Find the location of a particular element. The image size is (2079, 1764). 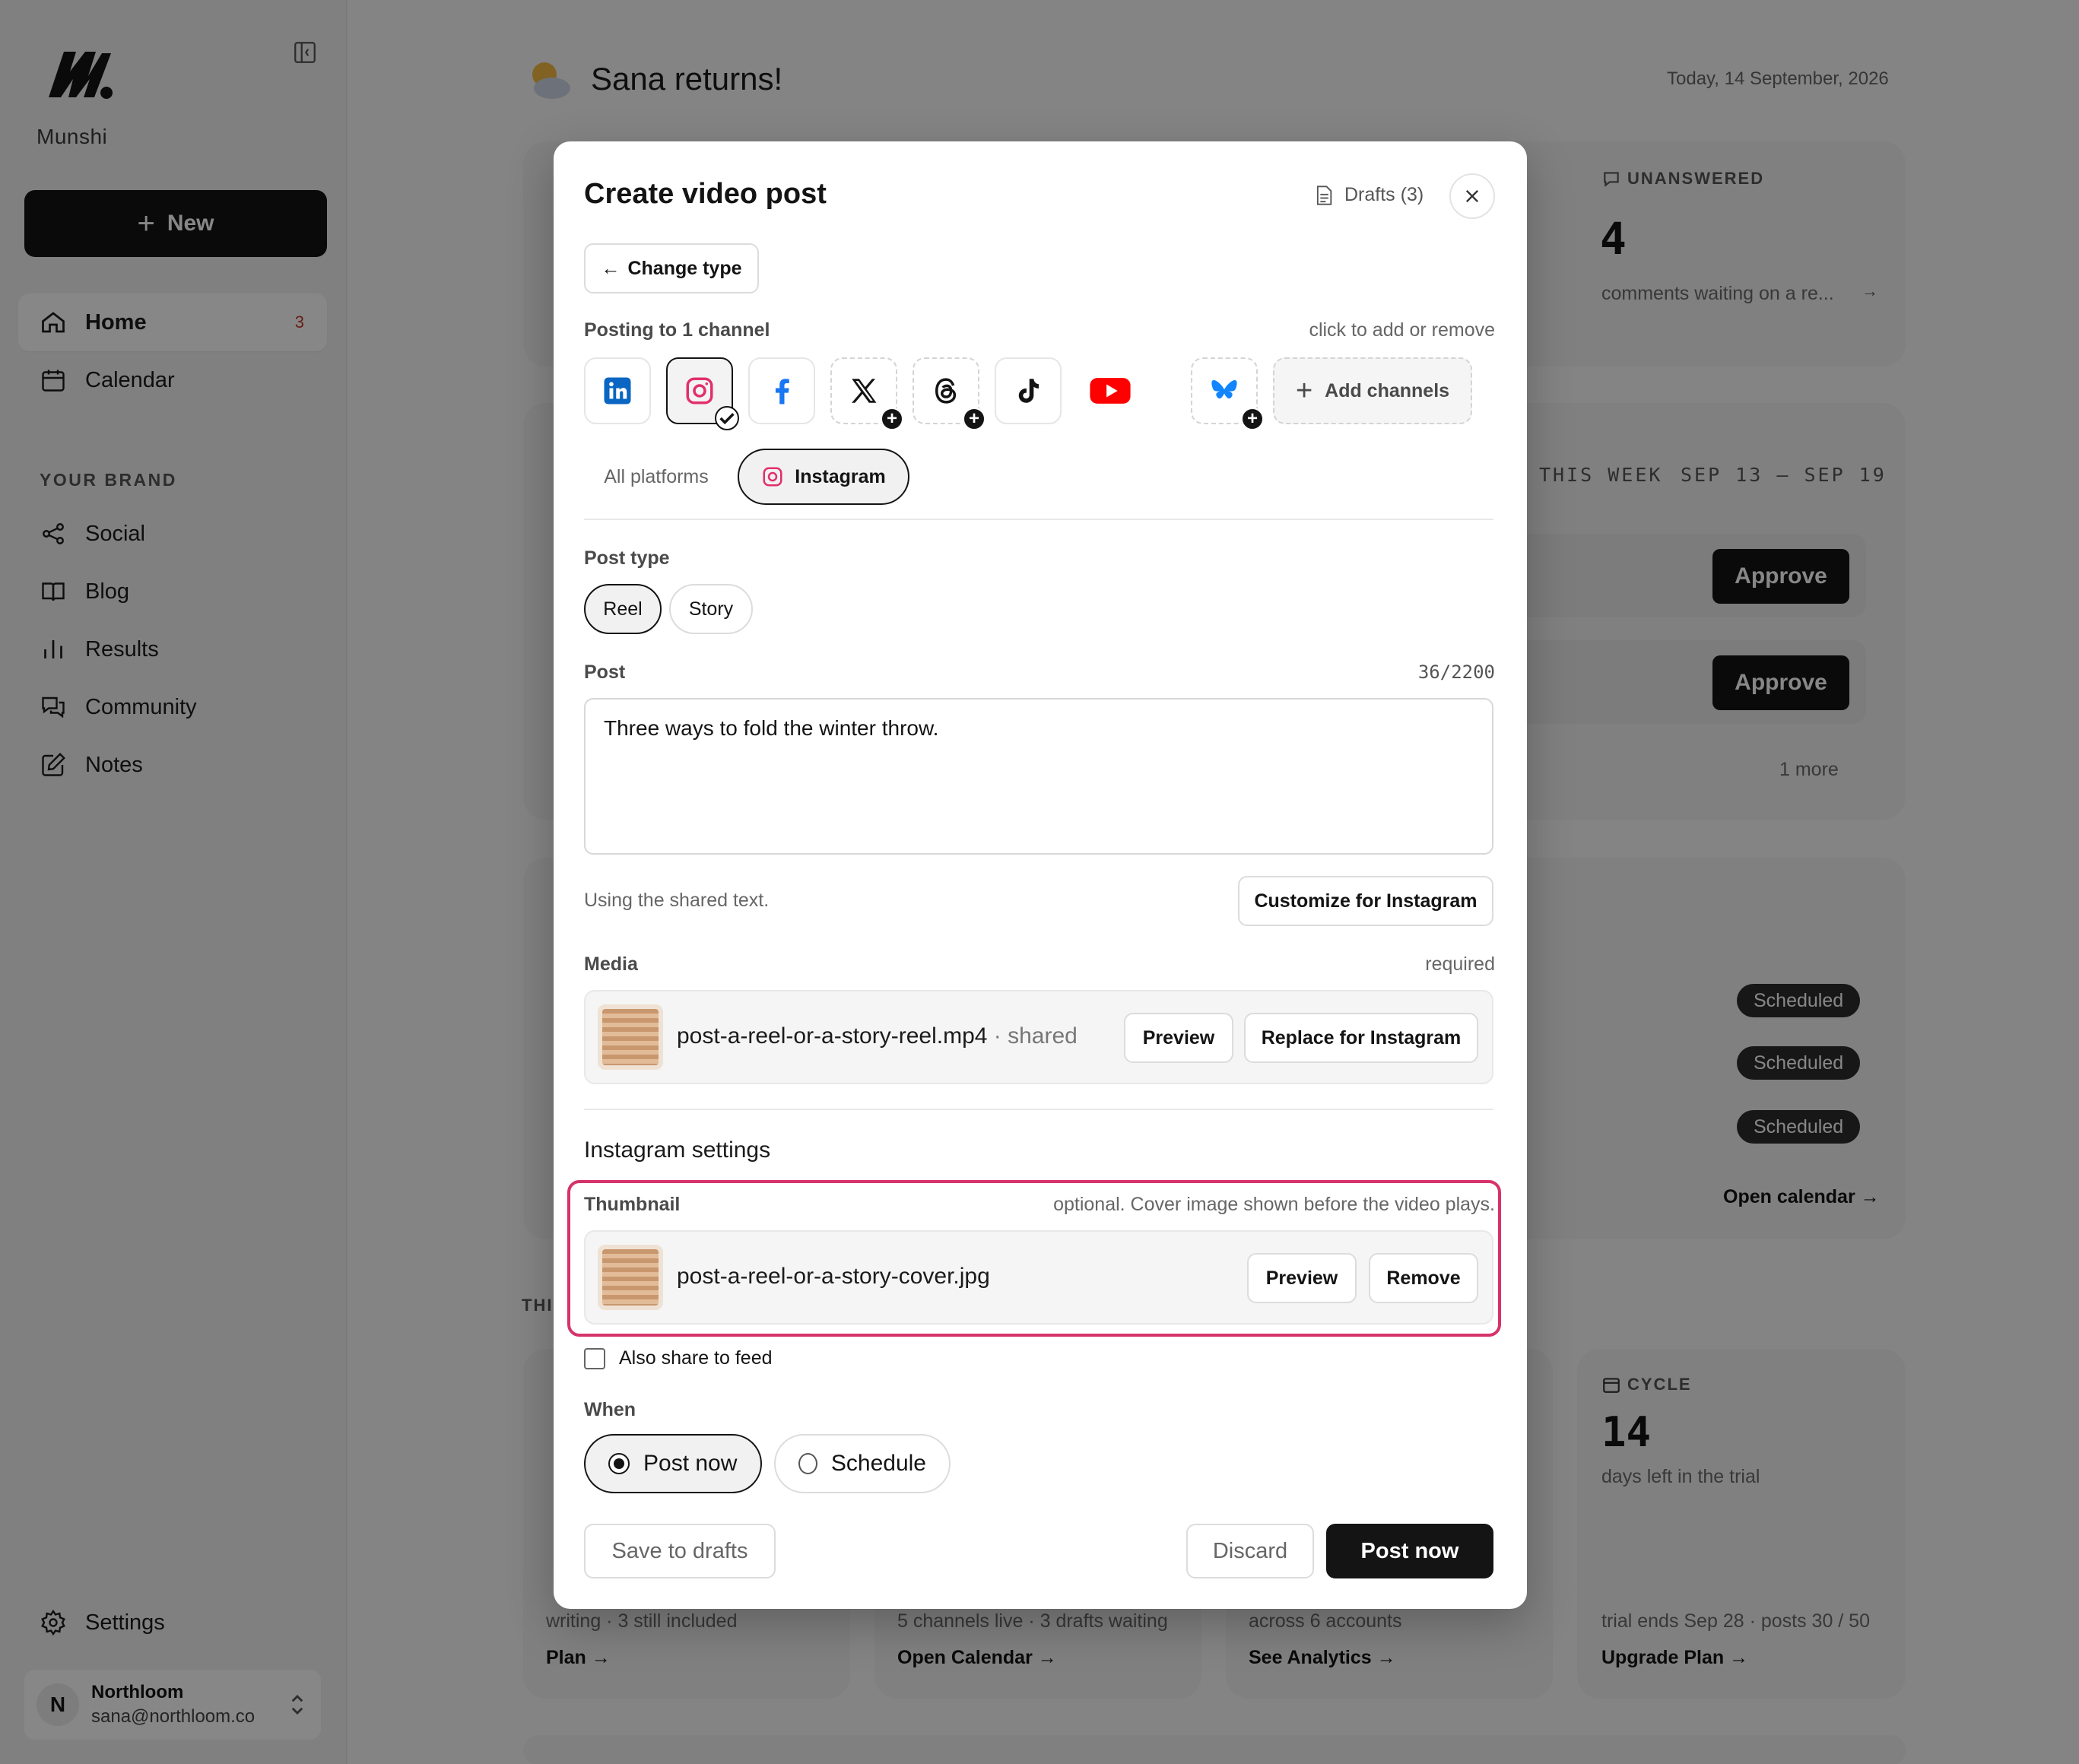

close-button is located at coordinates (1472, 196).